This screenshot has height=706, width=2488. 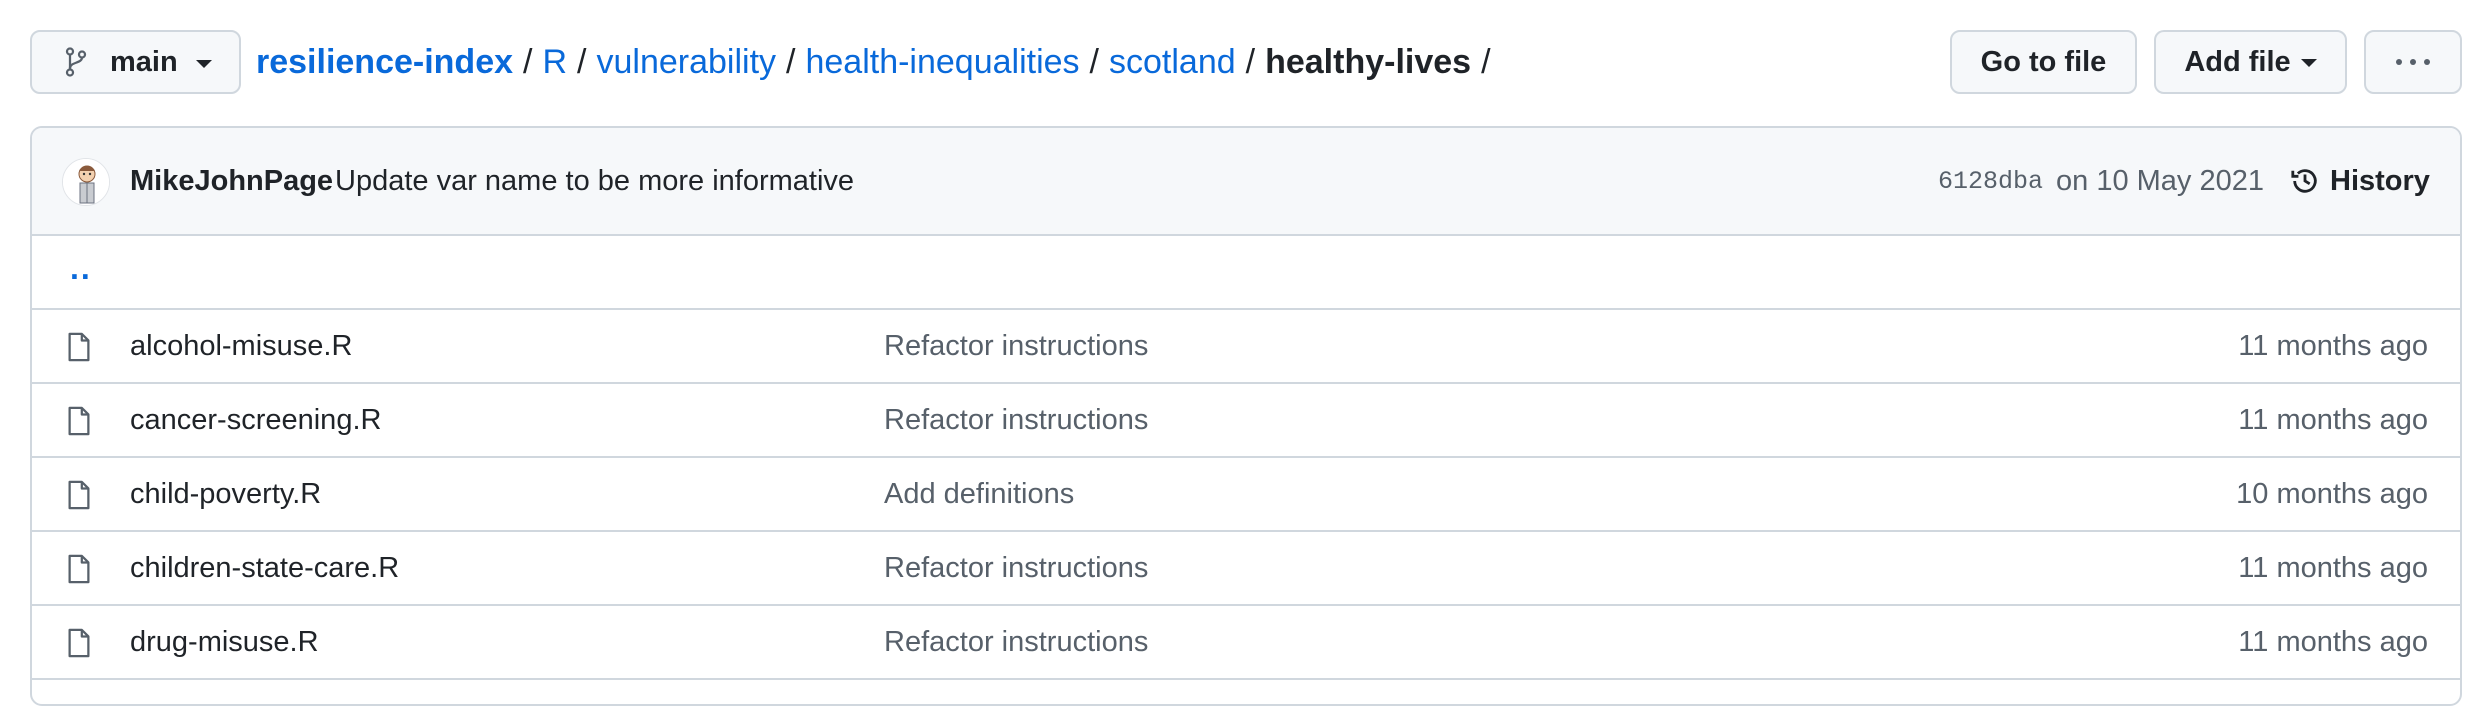 I want to click on commit-author-link: MikeJohnPage, so click(x=231, y=181).